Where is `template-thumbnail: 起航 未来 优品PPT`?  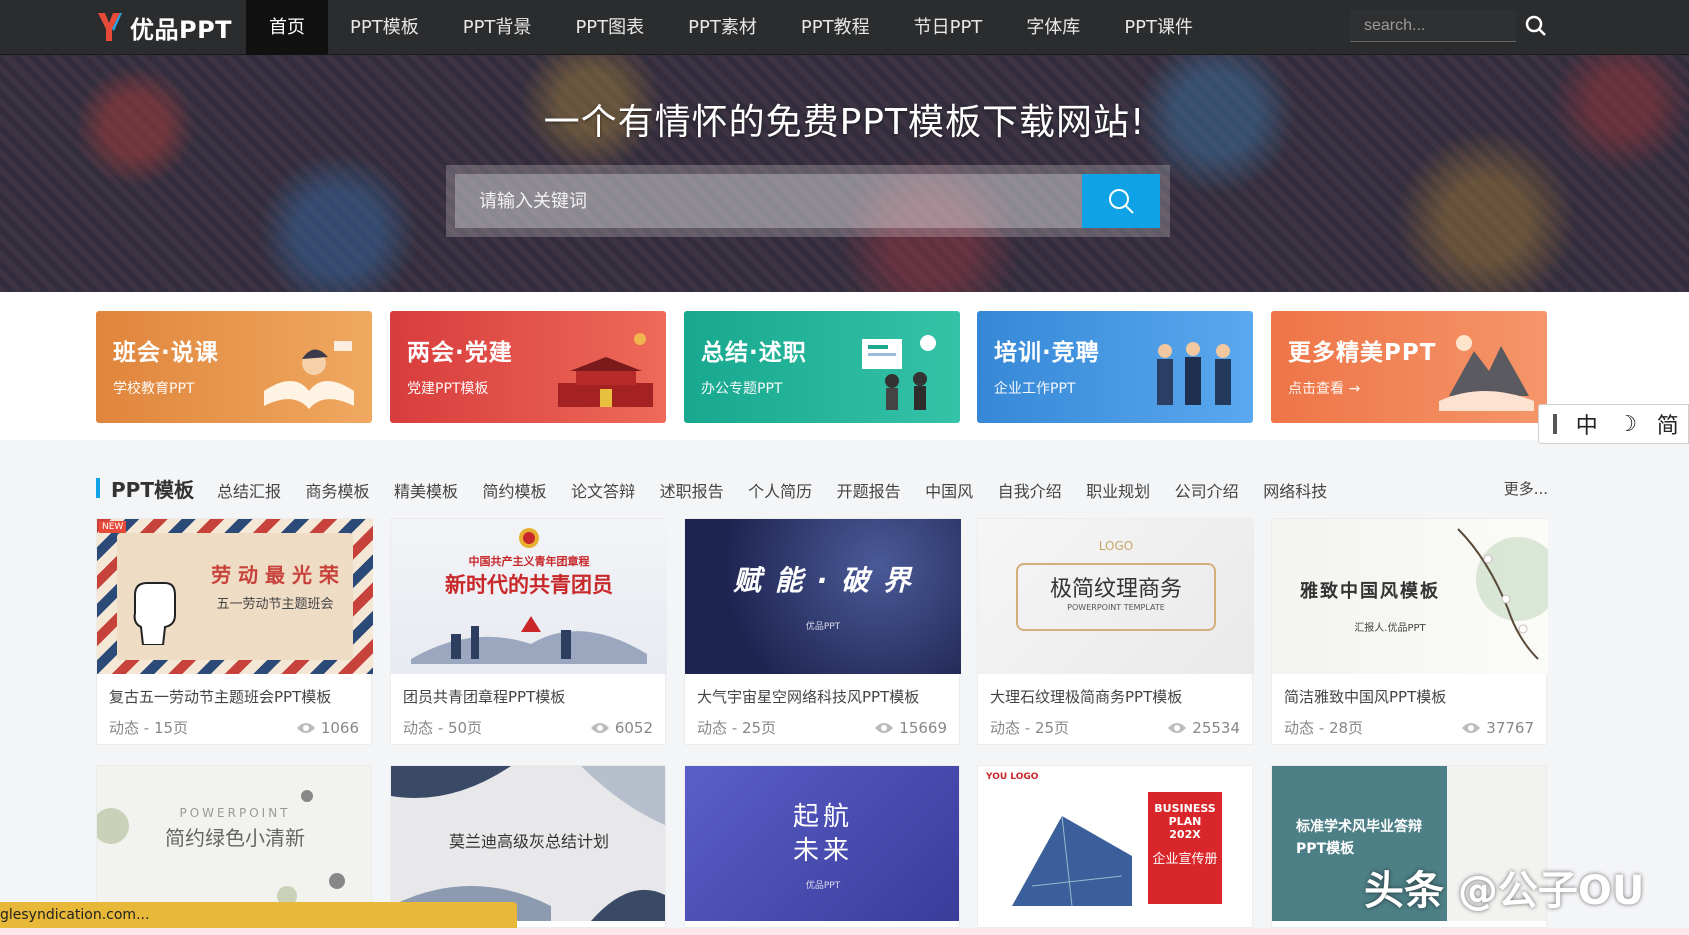 template-thumbnail: 起航 未来 优品PPT is located at coordinates (822, 843).